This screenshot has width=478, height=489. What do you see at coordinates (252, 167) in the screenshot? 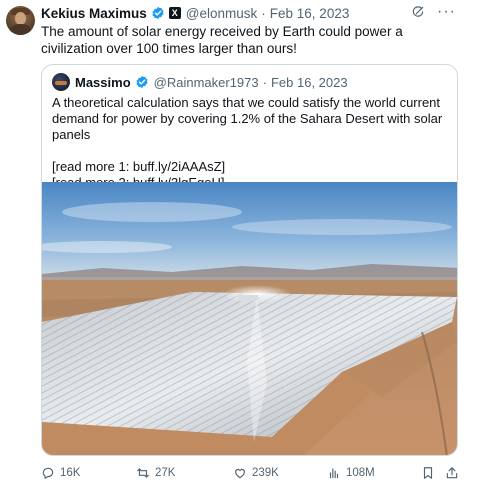
I see `quote-link-1: [read more 1: buff.ly/2iAAAsZ]` at bounding box center [252, 167].